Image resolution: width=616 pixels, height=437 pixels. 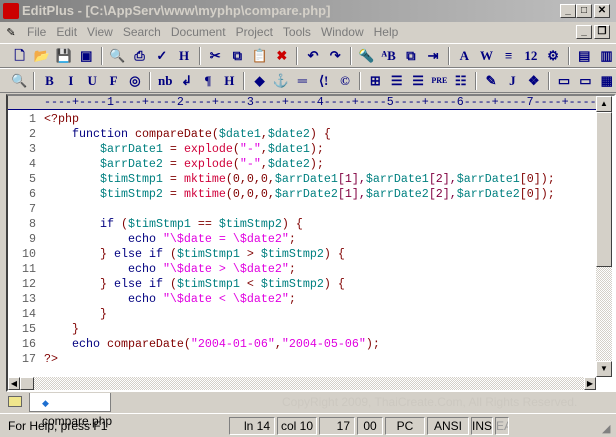 What do you see at coordinates (302, 119) in the screenshot?
I see `code-line: 1 <?php` at bounding box center [302, 119].